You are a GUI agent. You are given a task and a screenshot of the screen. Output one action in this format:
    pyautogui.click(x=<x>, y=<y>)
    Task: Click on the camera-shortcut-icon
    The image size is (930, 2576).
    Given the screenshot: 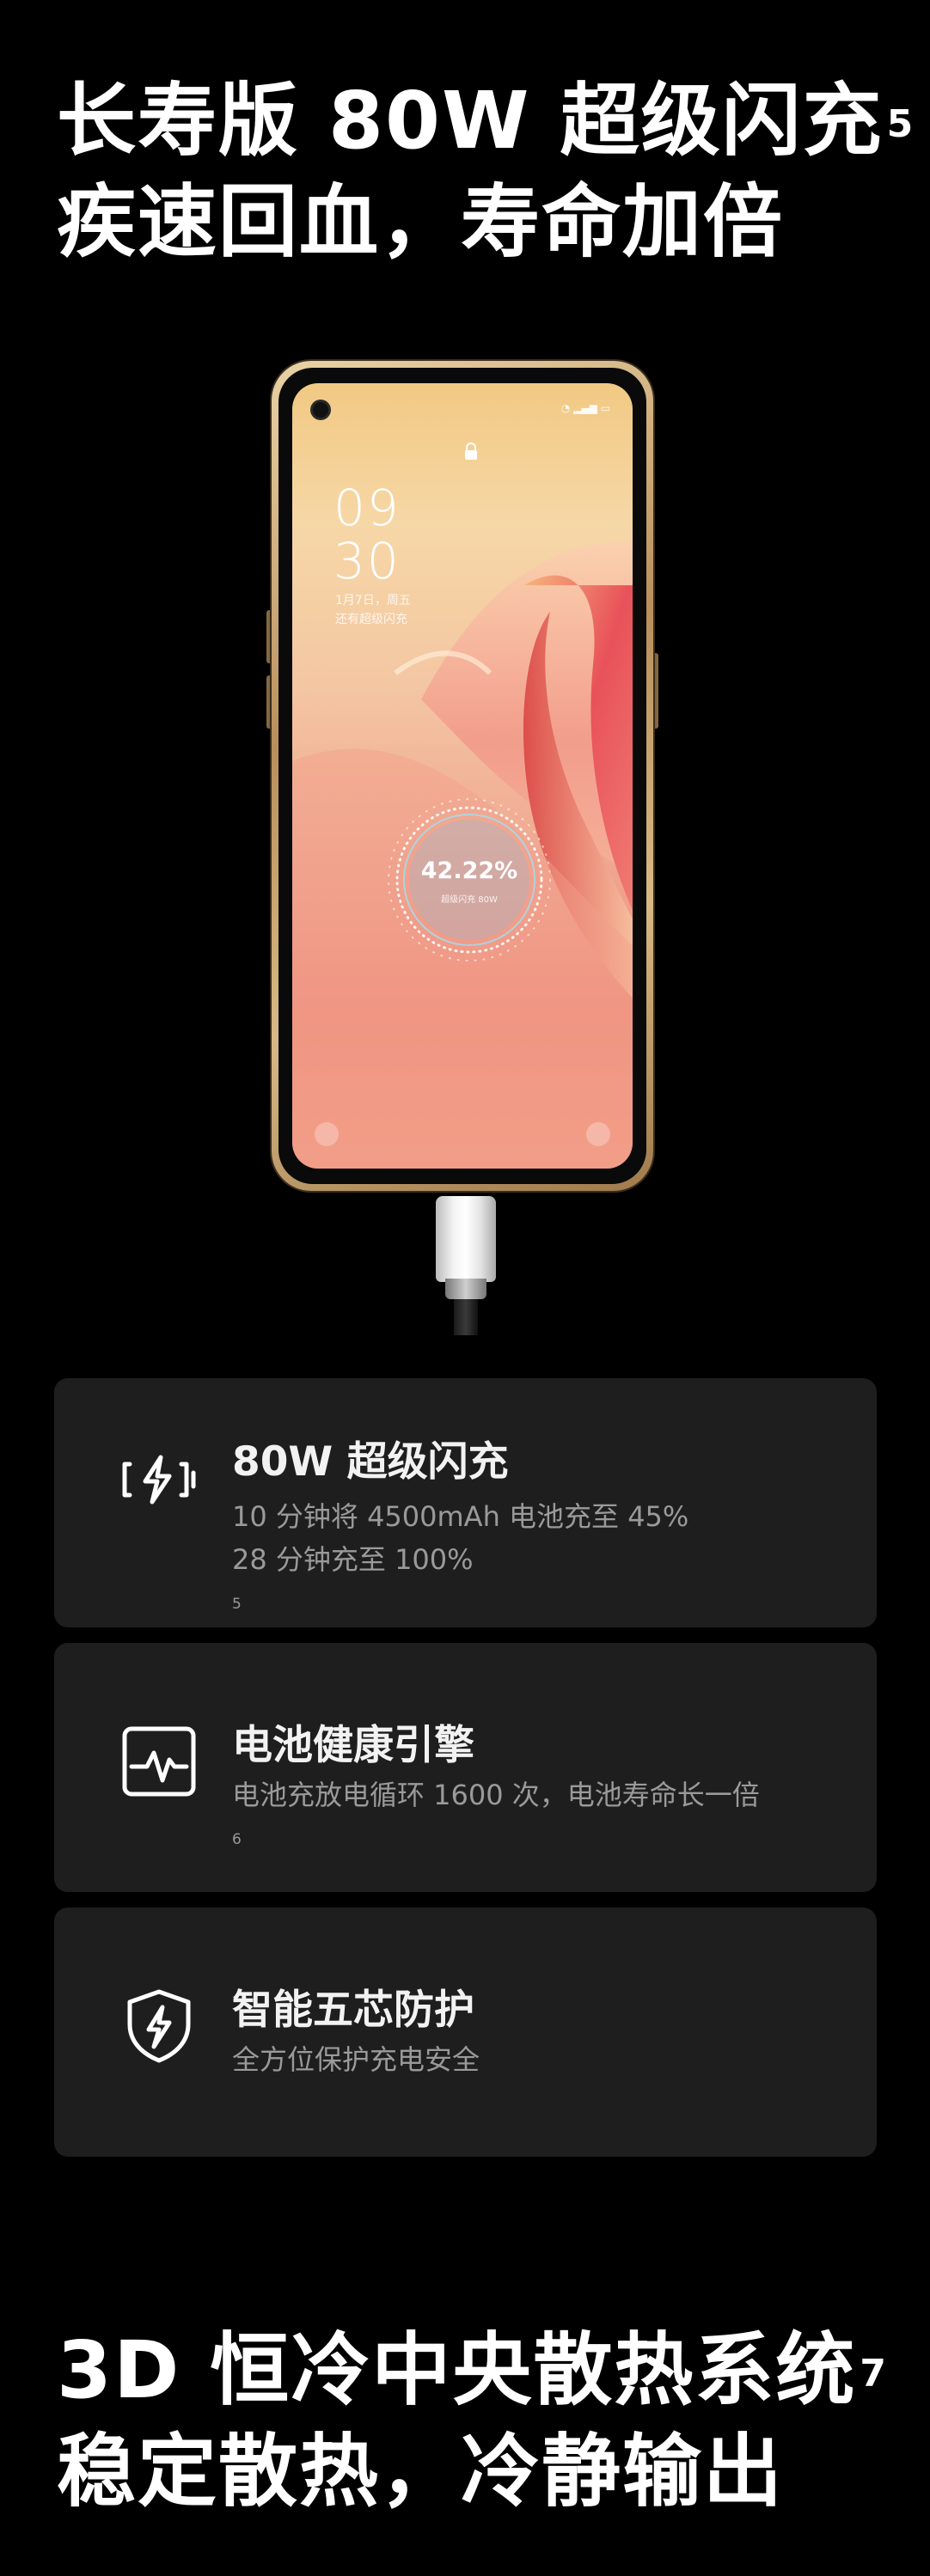 What is the action you would take?
    pyautogui.click(x=598, y=1134)
    